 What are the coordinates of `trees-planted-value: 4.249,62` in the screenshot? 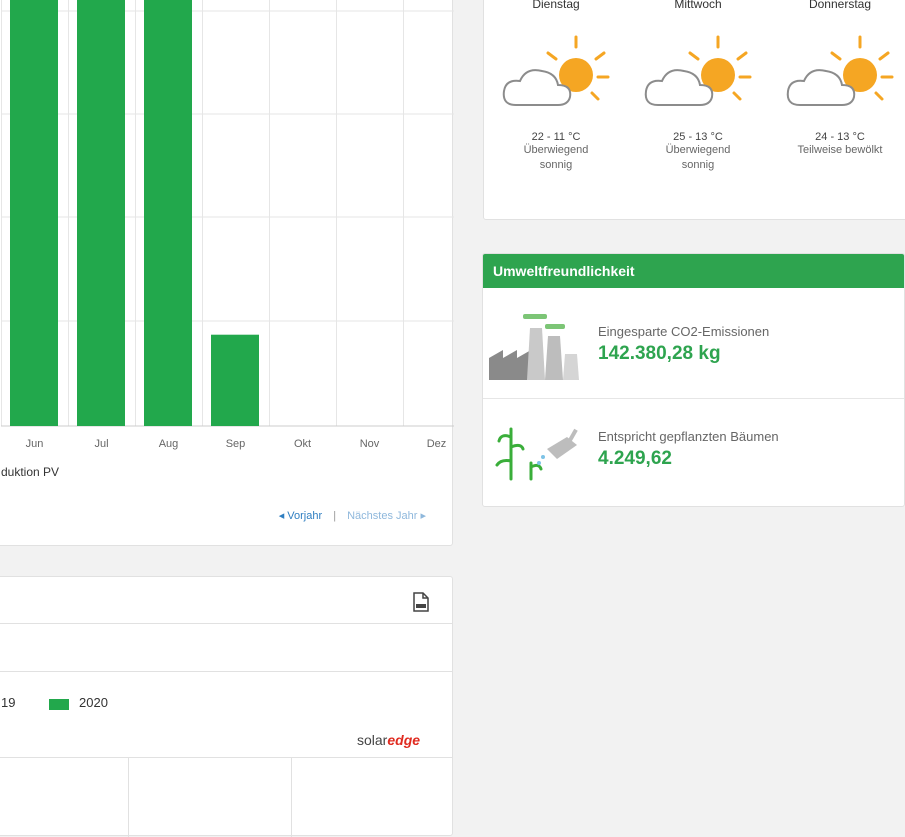 It's located at (635, 458).